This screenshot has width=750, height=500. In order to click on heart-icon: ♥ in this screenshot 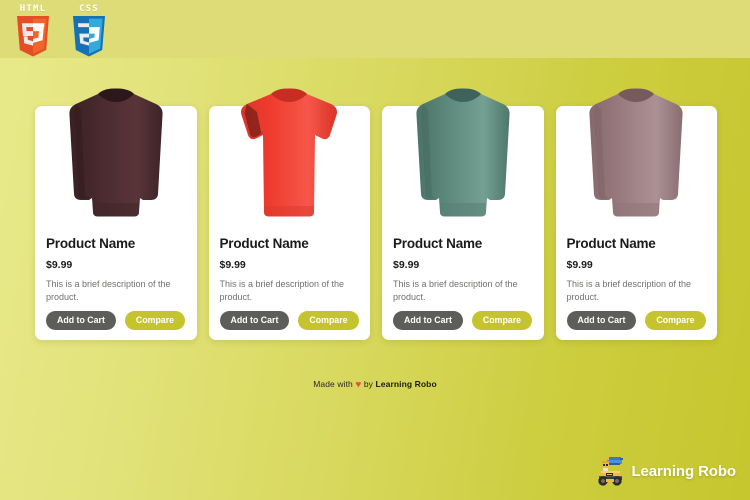, I will do `click(358, 385)`.